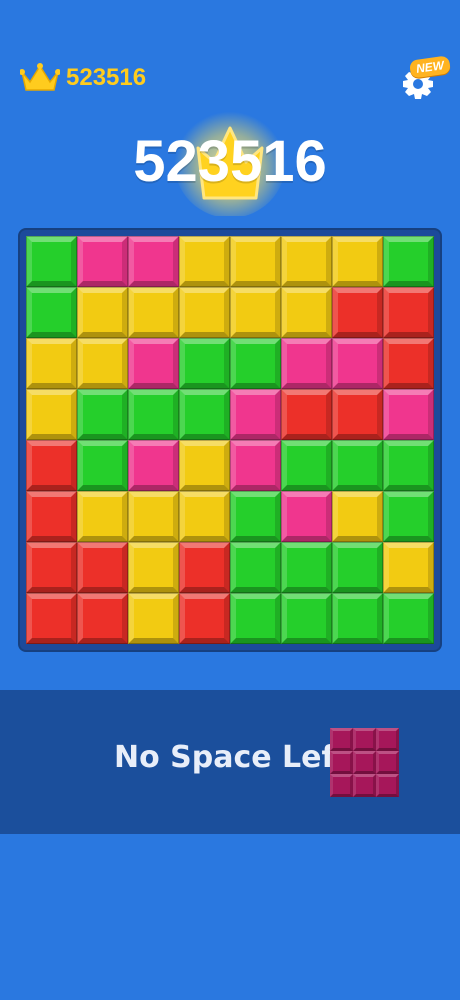 This screenshot has height=1000, width=460. Describe the element at coordinates (430, 67) in the screenshot. I see `new-badge: NEW` at that location.